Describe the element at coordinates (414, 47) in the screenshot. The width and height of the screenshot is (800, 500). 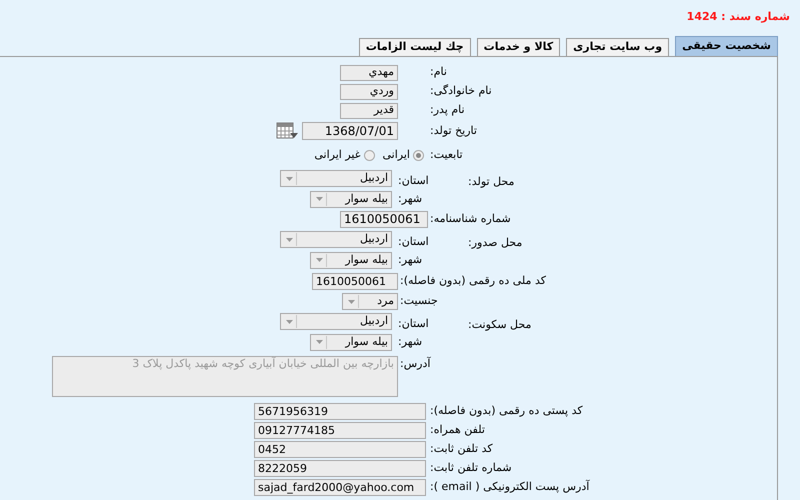
I see `tab: چك ليست الزامات` at that location.